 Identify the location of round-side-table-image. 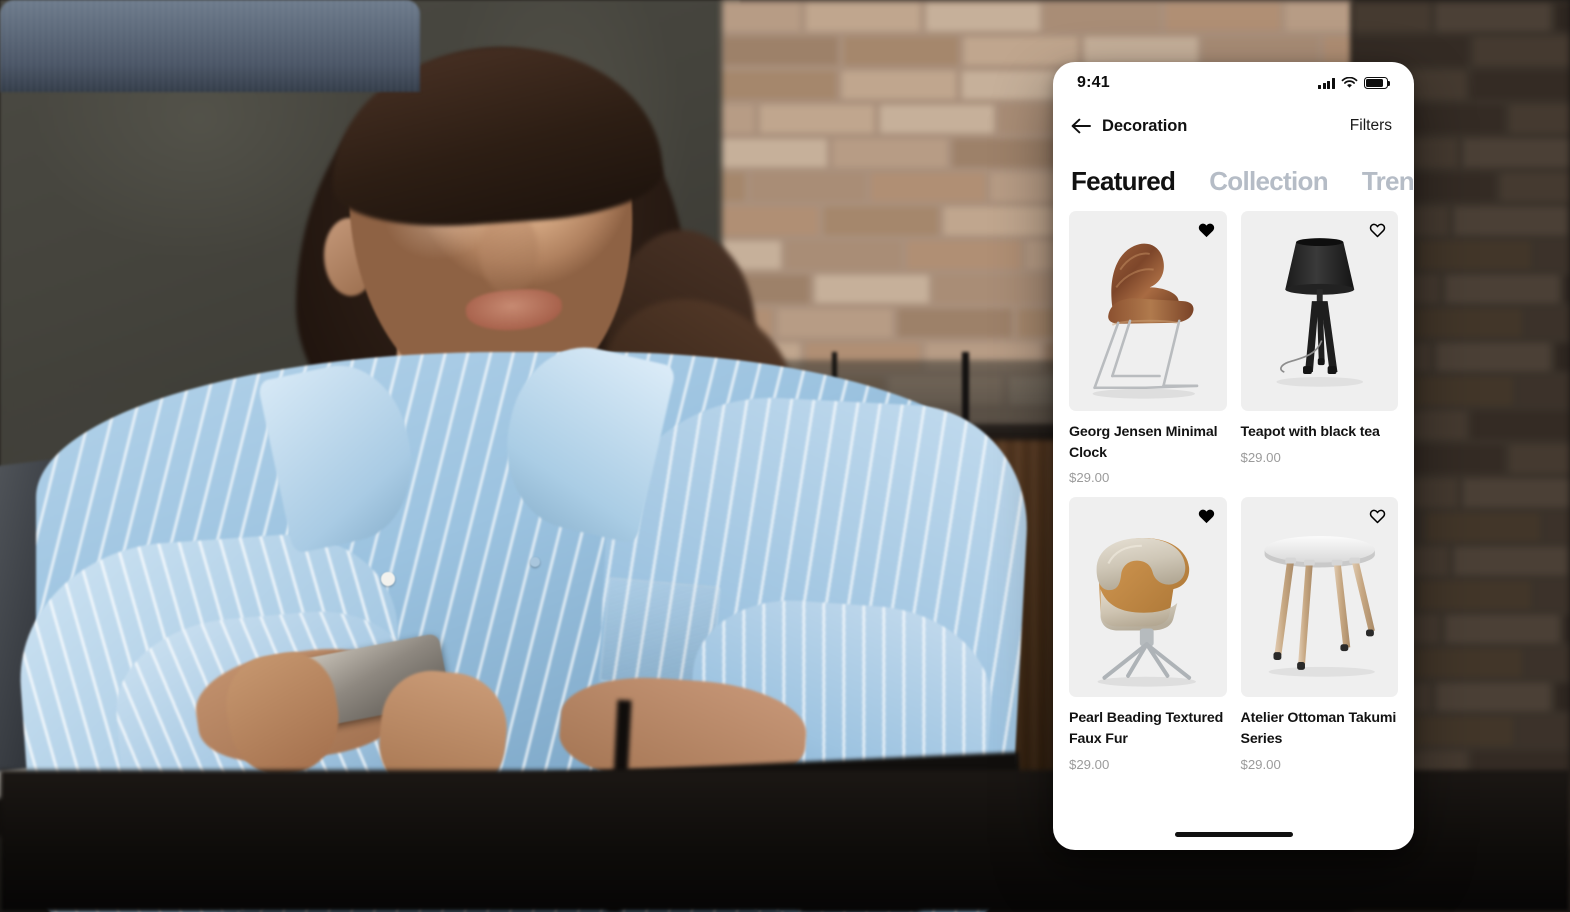
(1320, 597).